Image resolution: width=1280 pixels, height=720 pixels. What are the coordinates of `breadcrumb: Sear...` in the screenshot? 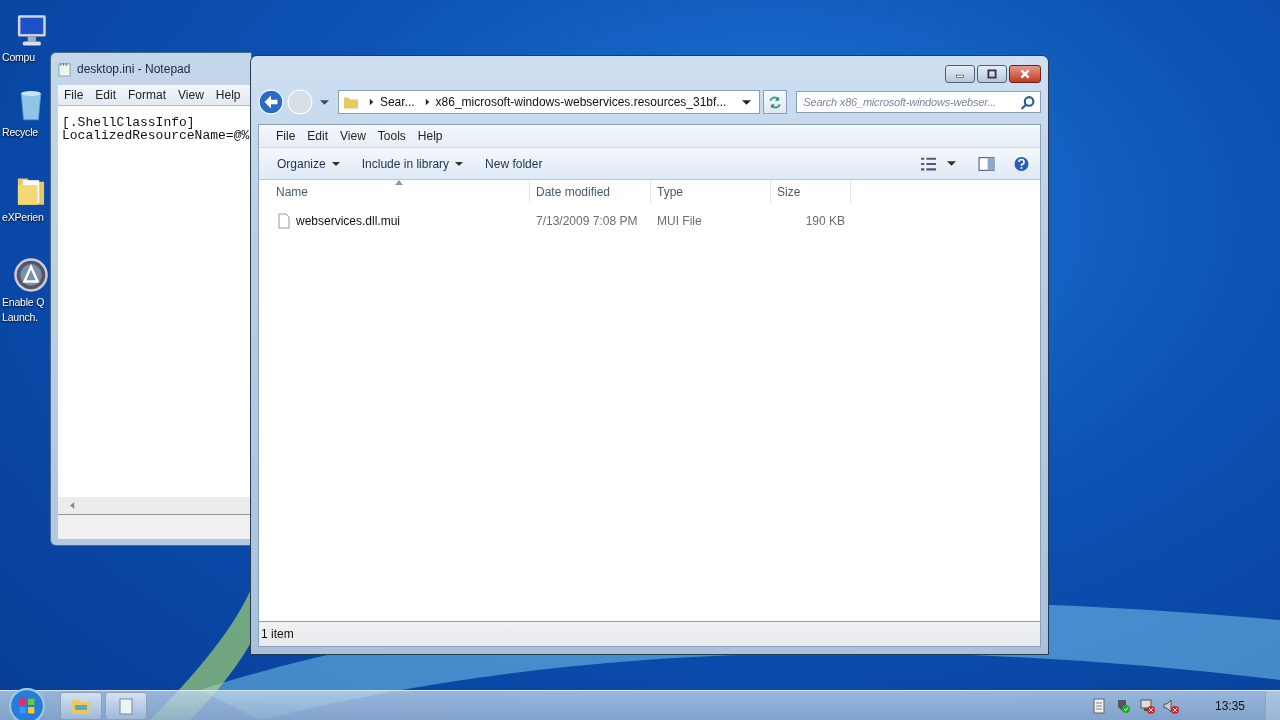 It's located at (397, 102).